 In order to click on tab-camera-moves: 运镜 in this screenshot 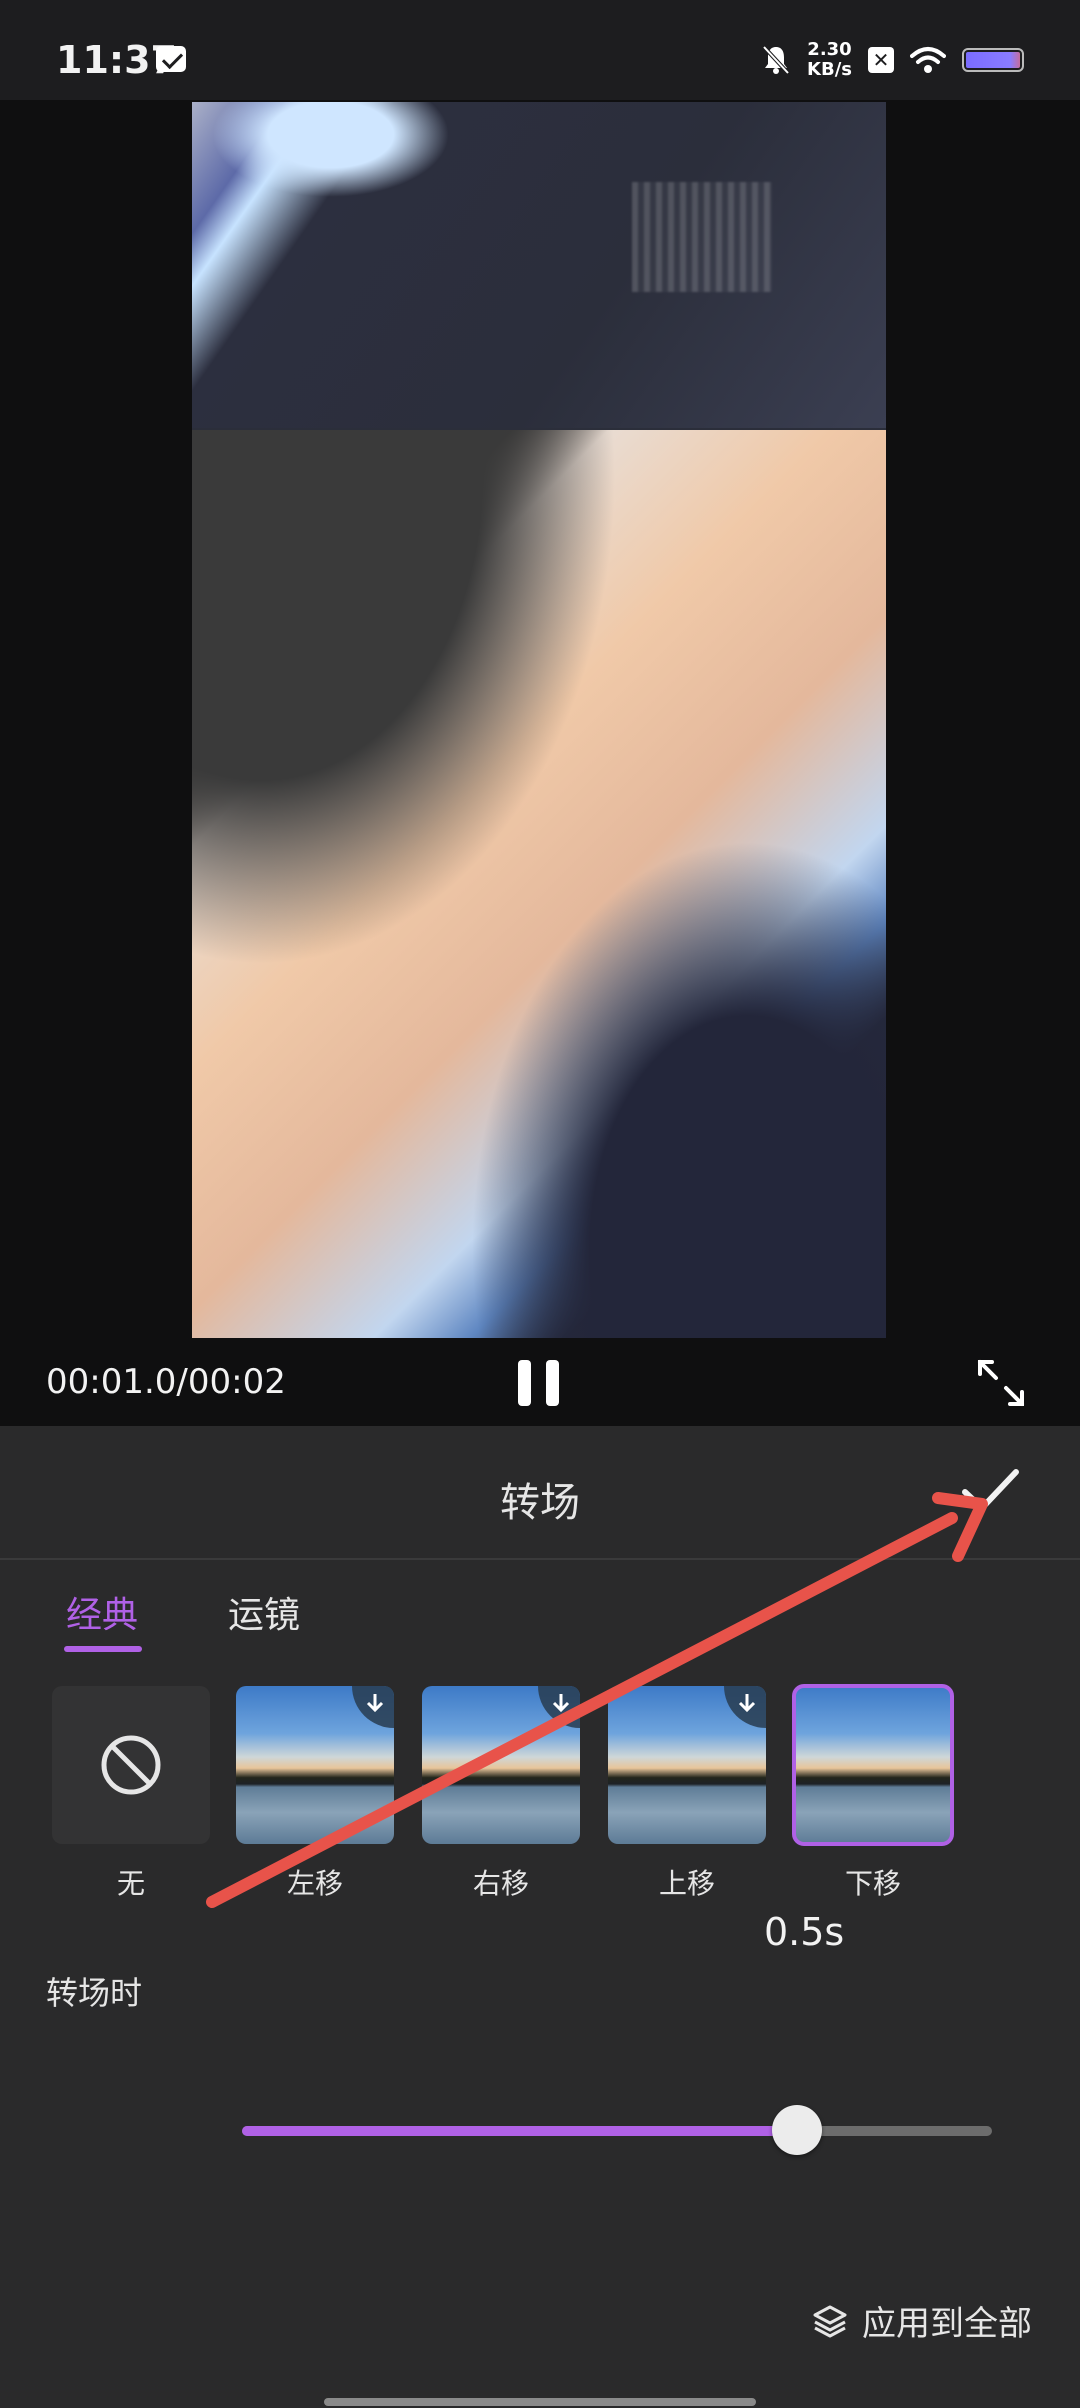, I will do `click(264, 1612)`.